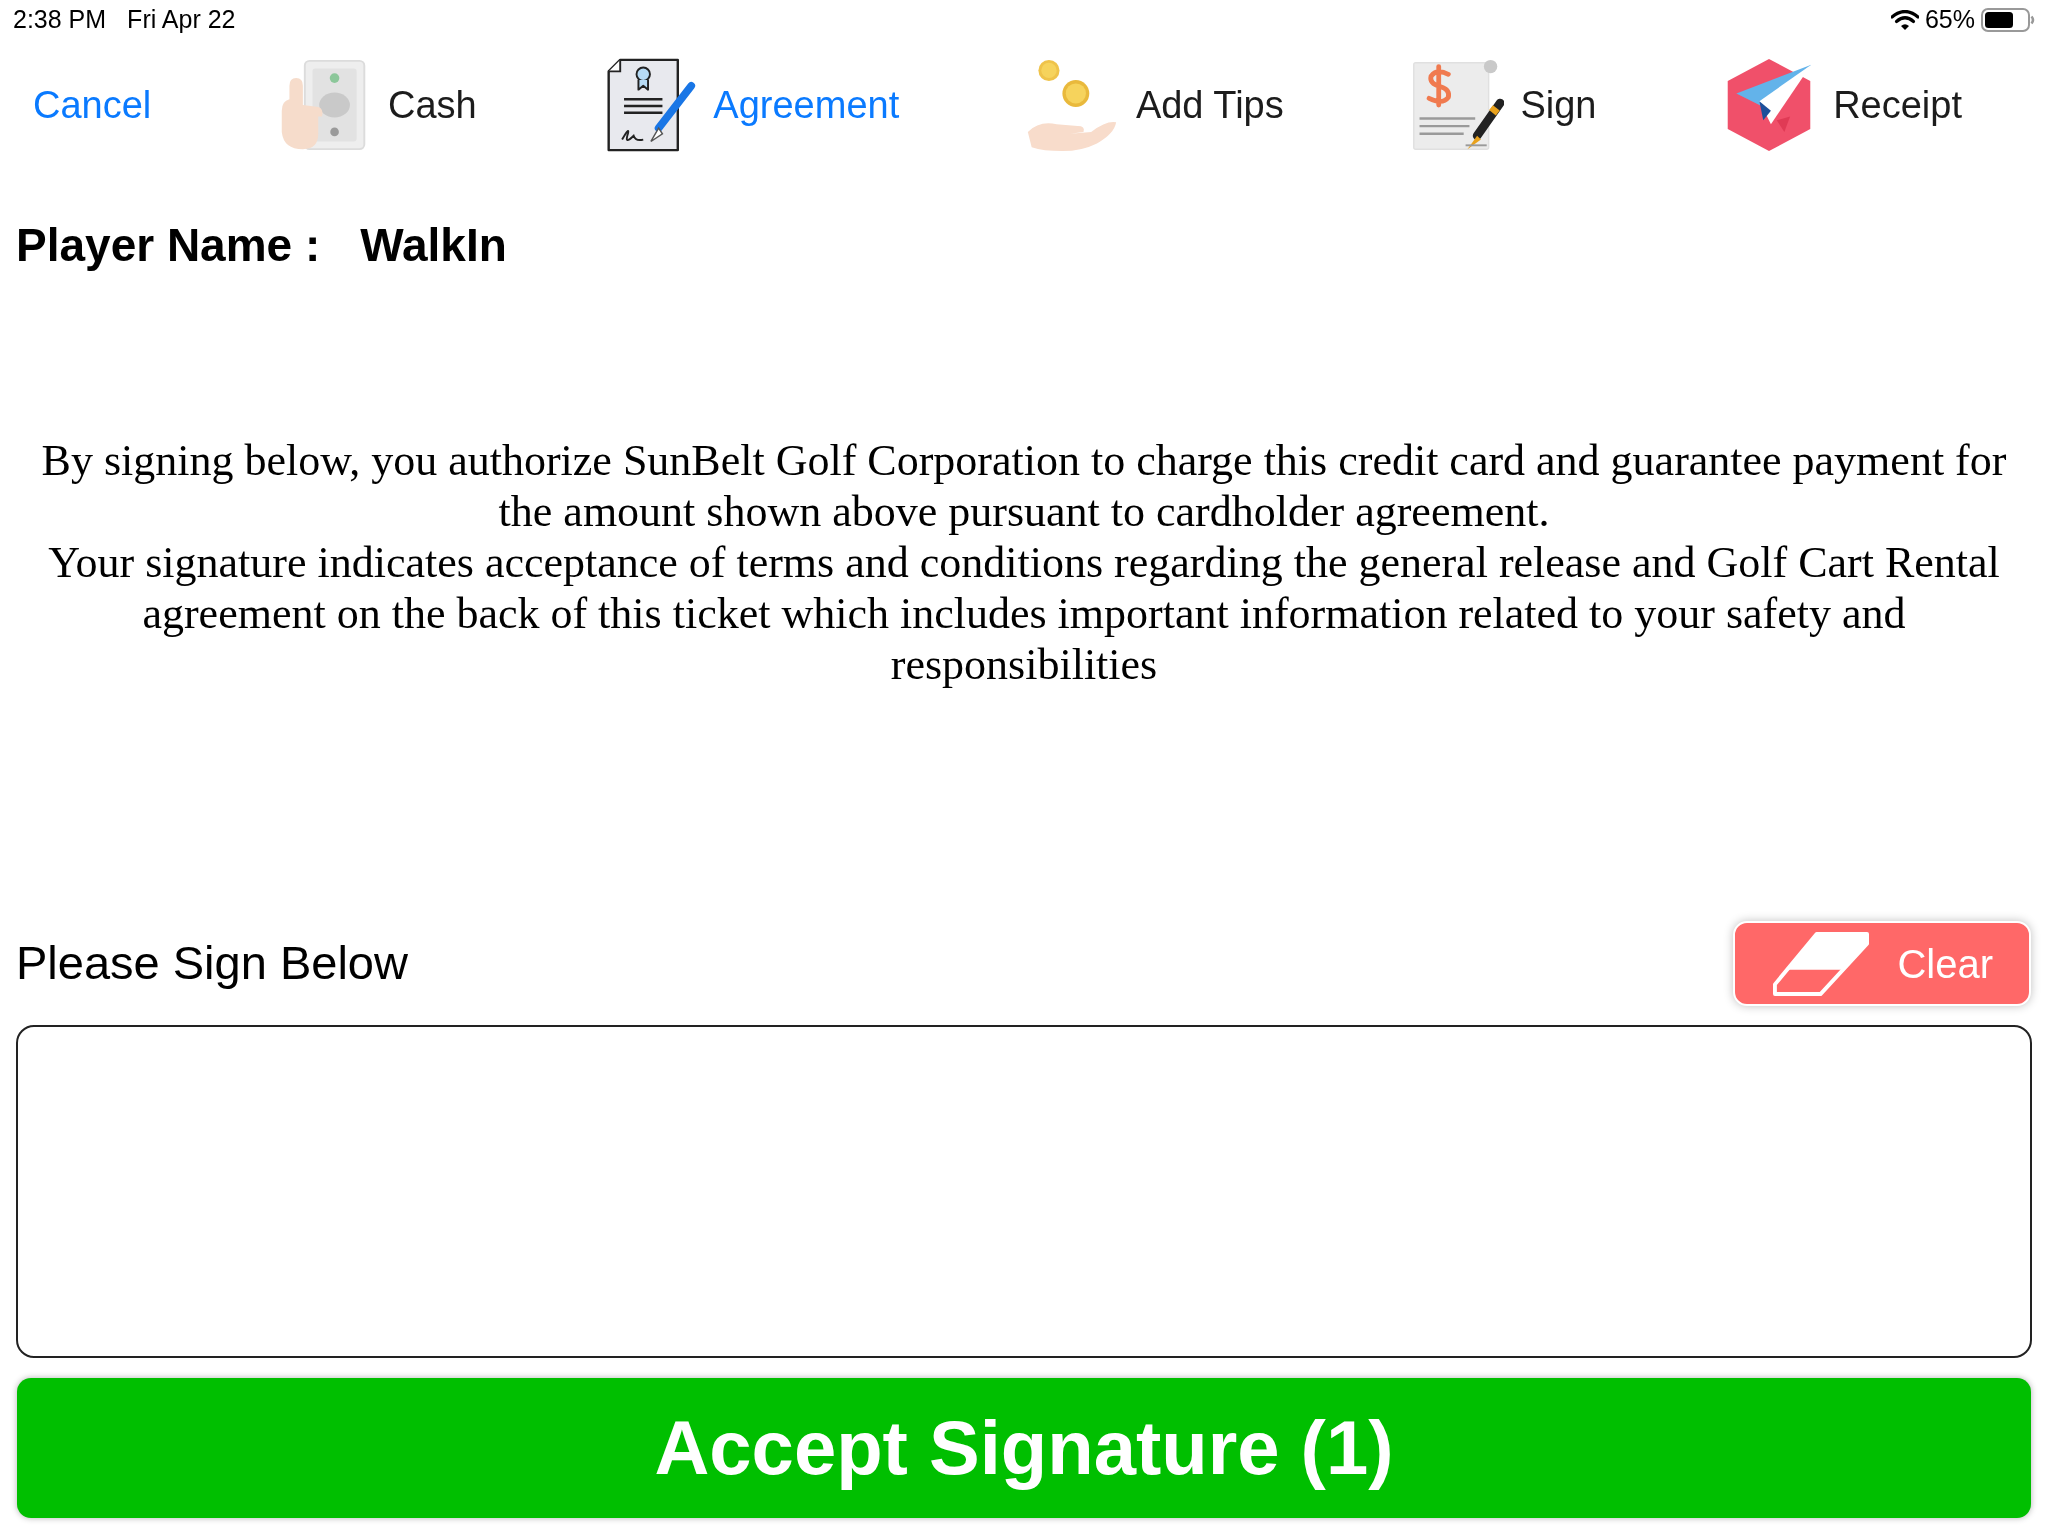 The width and height of the screenshot is (2048, 1536). What do you see at coordinates (1841, 105) in the screenshot?
I see `step-tab: Receipt` at bounding box center [1841, 105].